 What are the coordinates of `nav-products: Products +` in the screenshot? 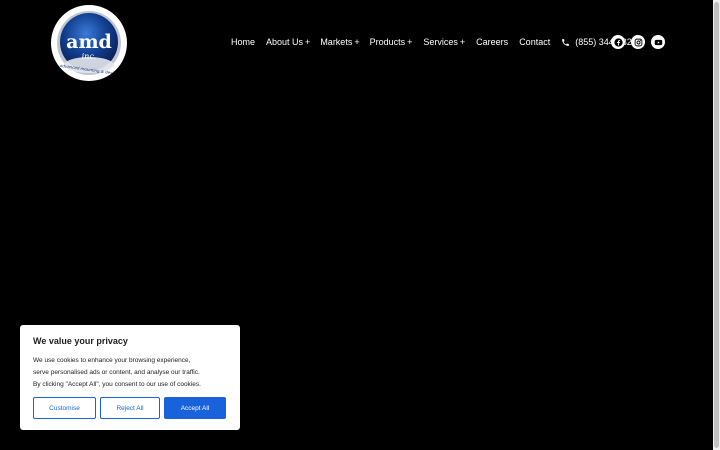 It's located at (391, 42).